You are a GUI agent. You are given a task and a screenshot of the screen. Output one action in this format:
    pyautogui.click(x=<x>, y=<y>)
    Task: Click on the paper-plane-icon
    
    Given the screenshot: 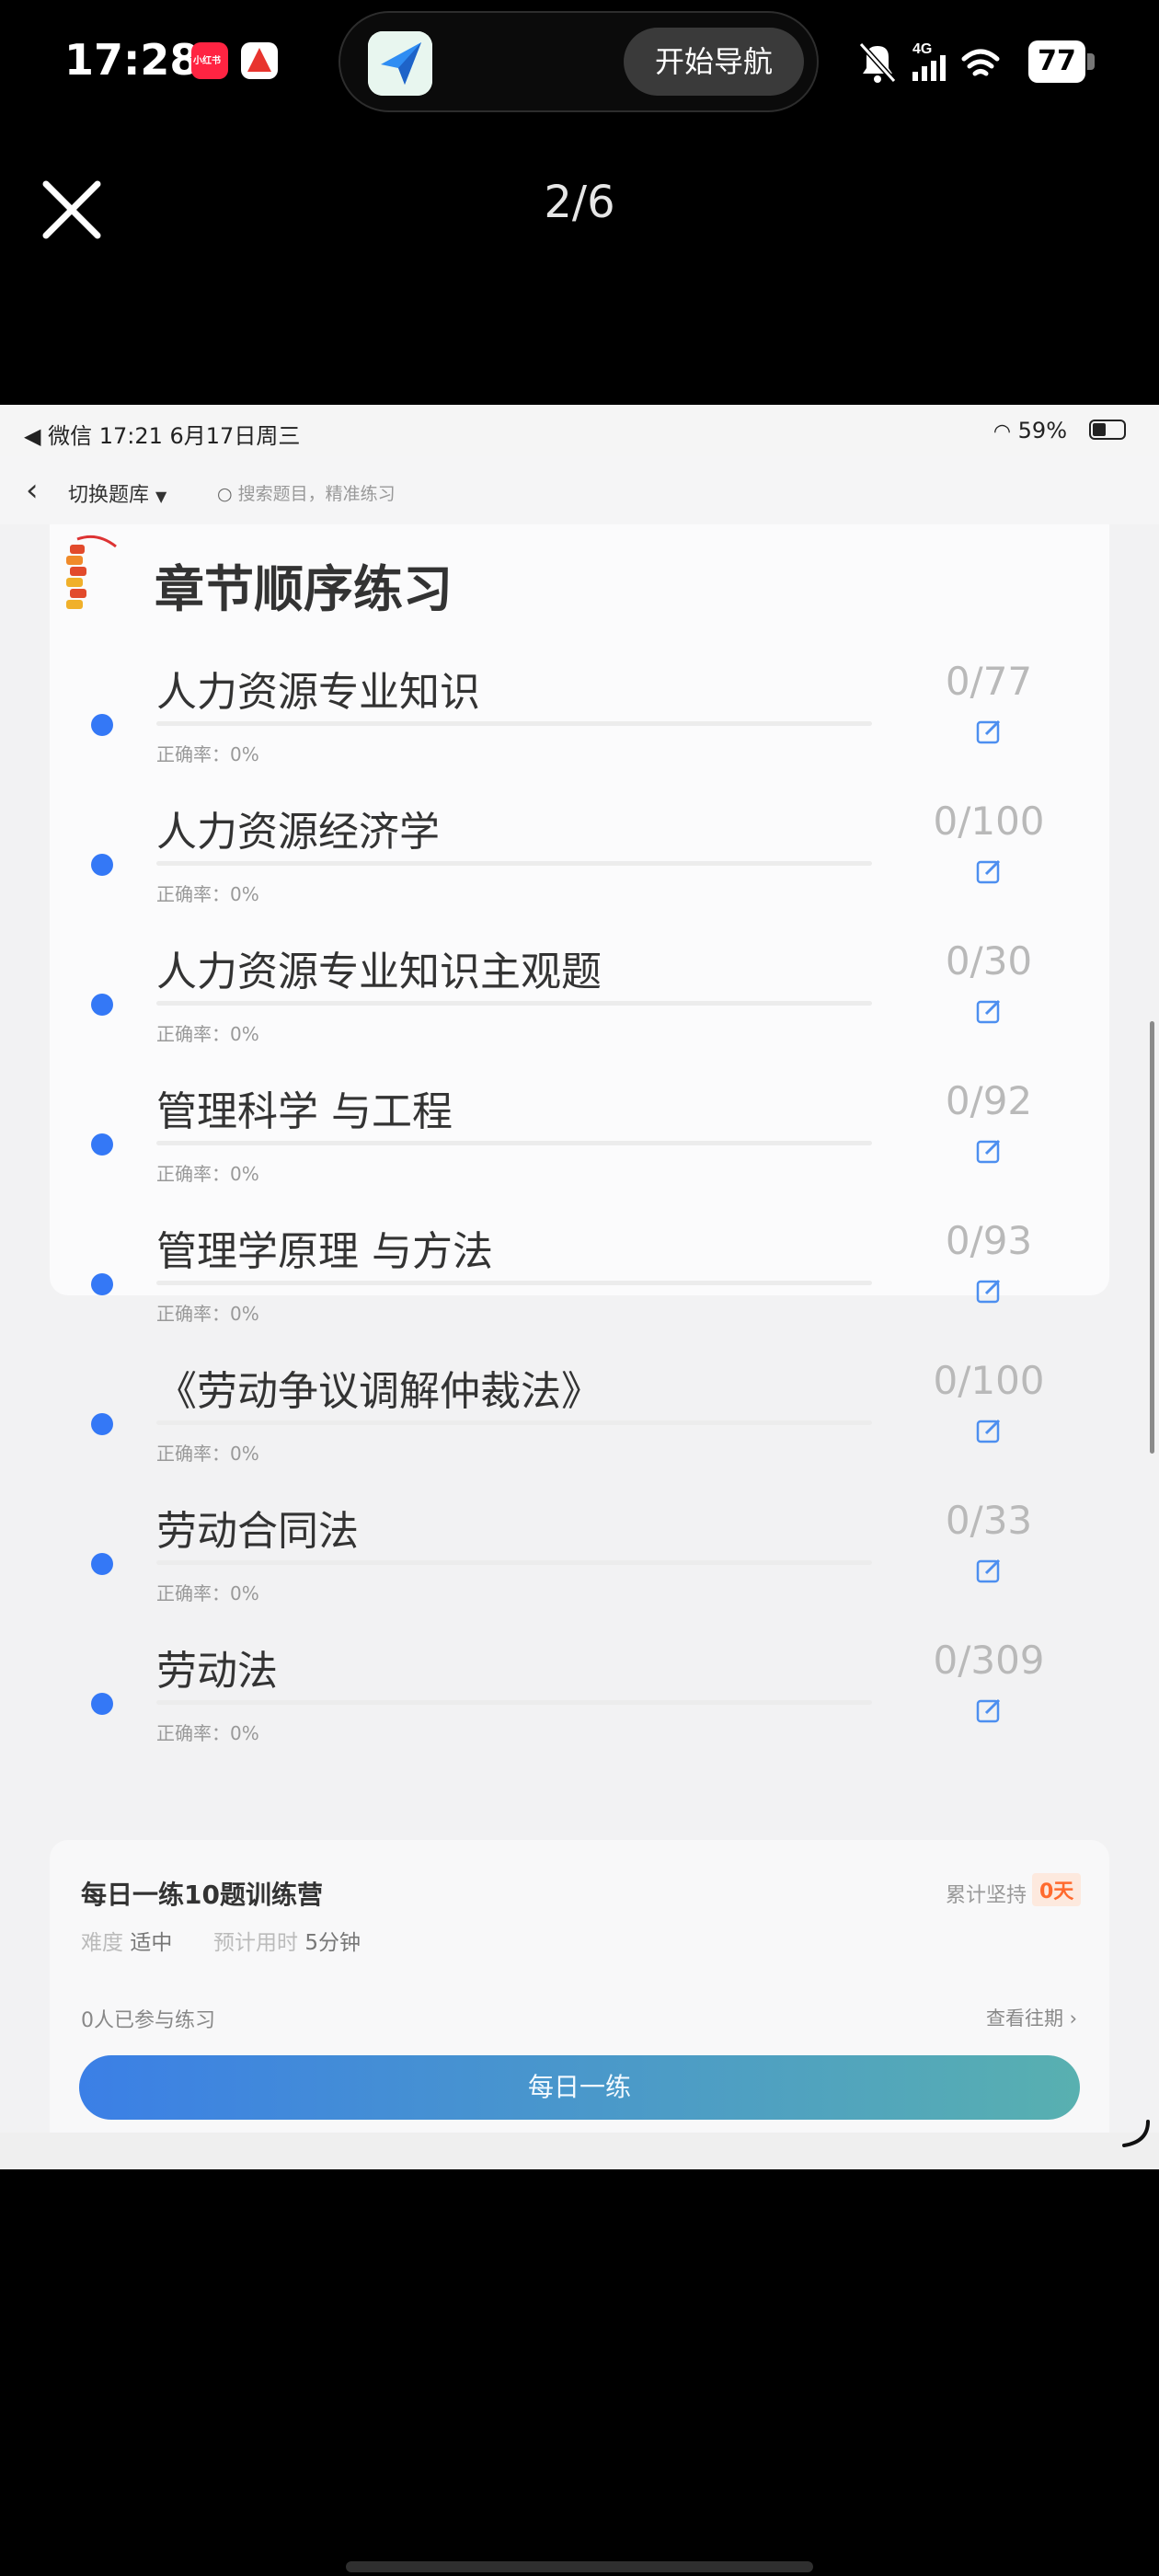 What is the action you would take?
    pyautogui.click(x=400, y=63)
    